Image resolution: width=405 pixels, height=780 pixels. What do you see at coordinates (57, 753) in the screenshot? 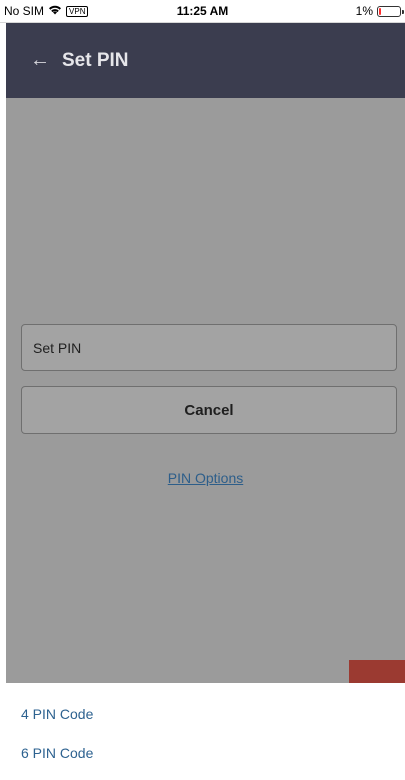
I see `sheet-option-6-pin: 6 PIN Code` at bounding box center [57, 753].